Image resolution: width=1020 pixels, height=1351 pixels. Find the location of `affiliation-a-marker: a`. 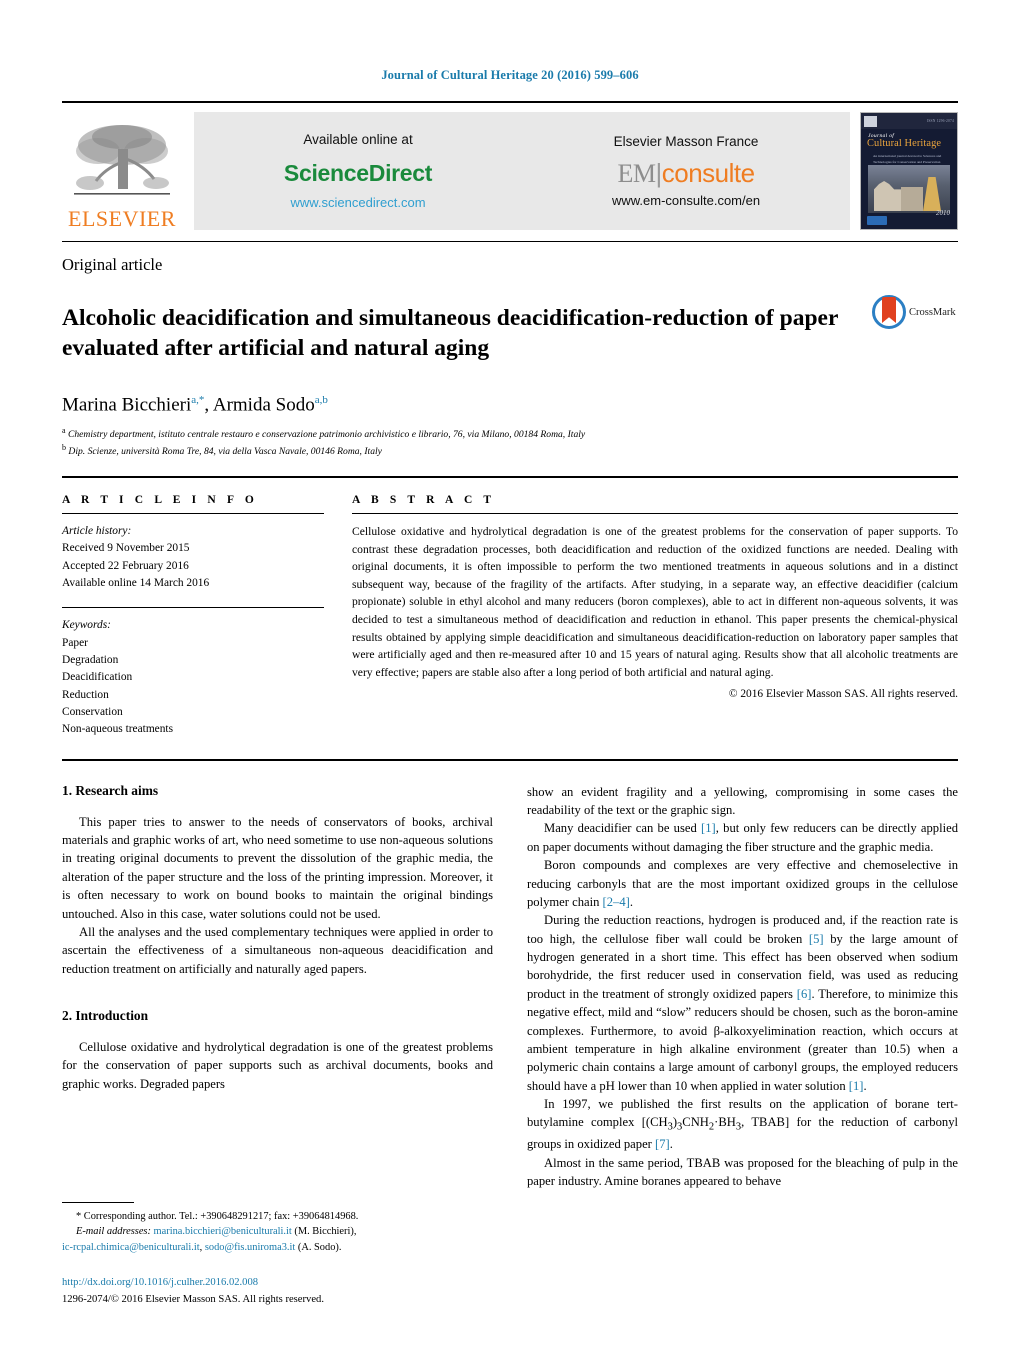

affiliation-a-marker: a is located at coordinates (64, 430).